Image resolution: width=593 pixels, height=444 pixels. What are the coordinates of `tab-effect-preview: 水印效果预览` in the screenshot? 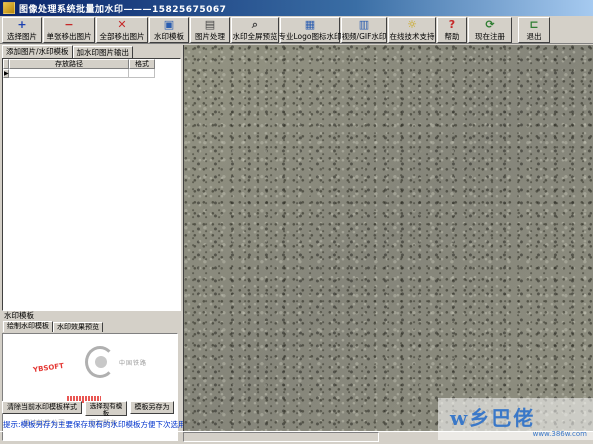 It's located at (78, 327).